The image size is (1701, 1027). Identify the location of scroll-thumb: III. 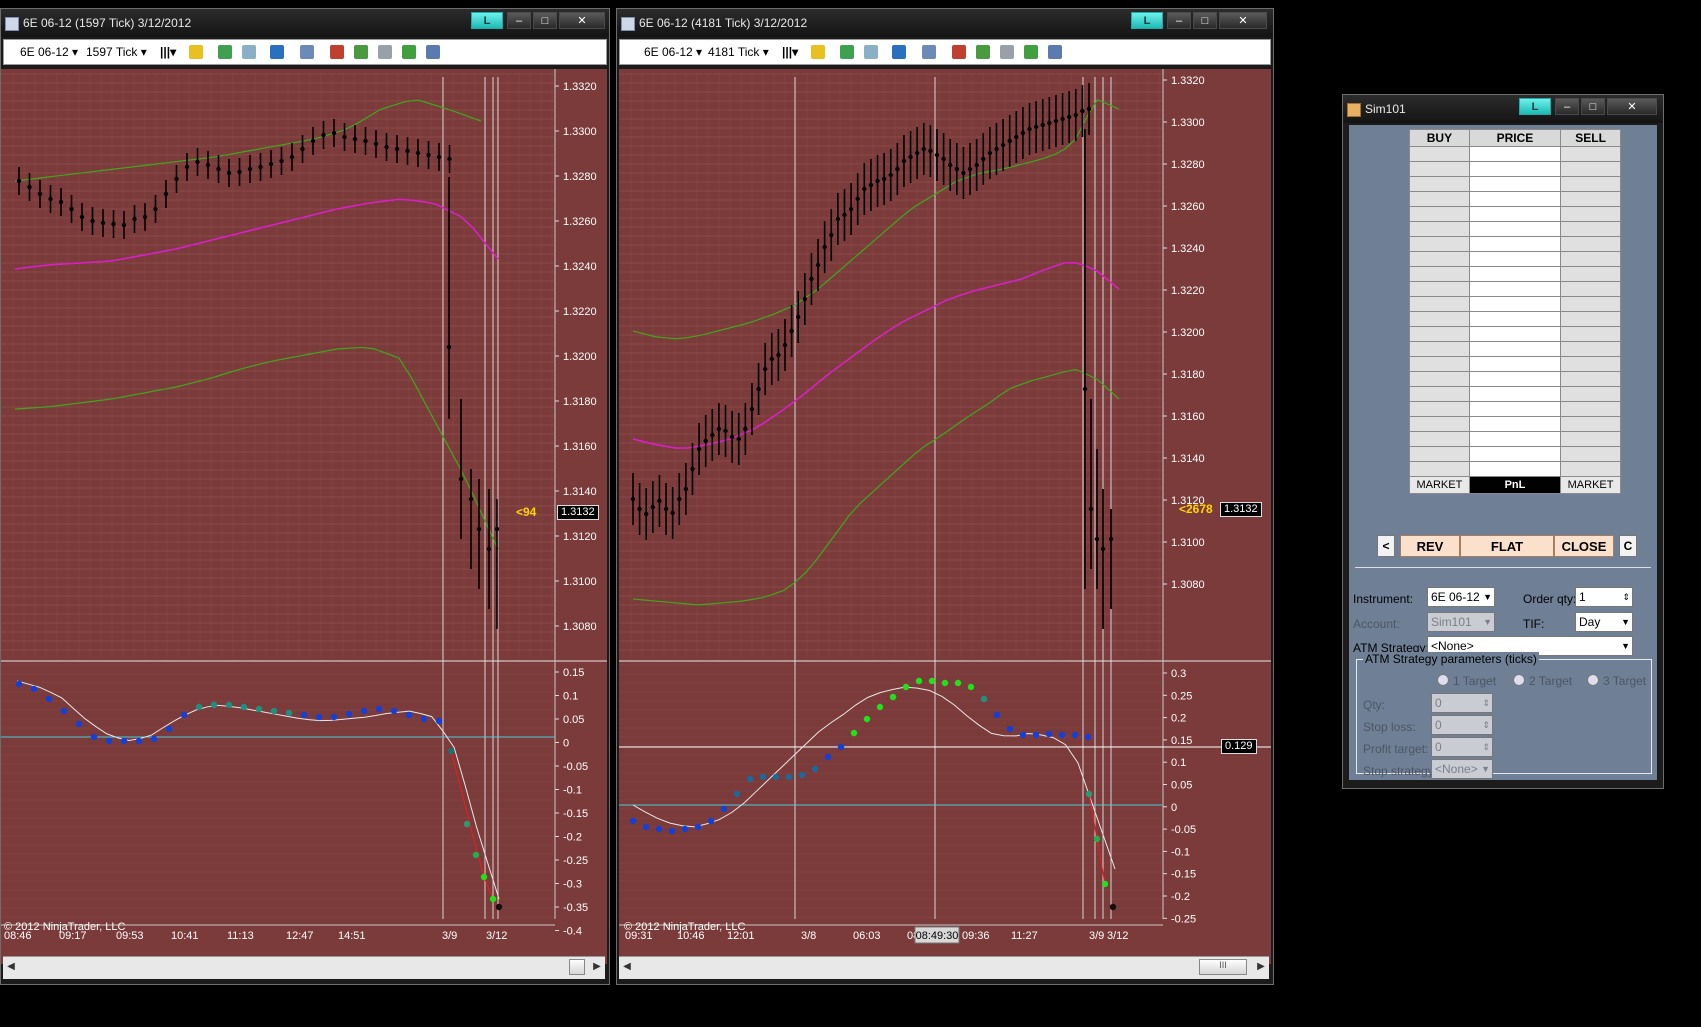
(1223, 967).